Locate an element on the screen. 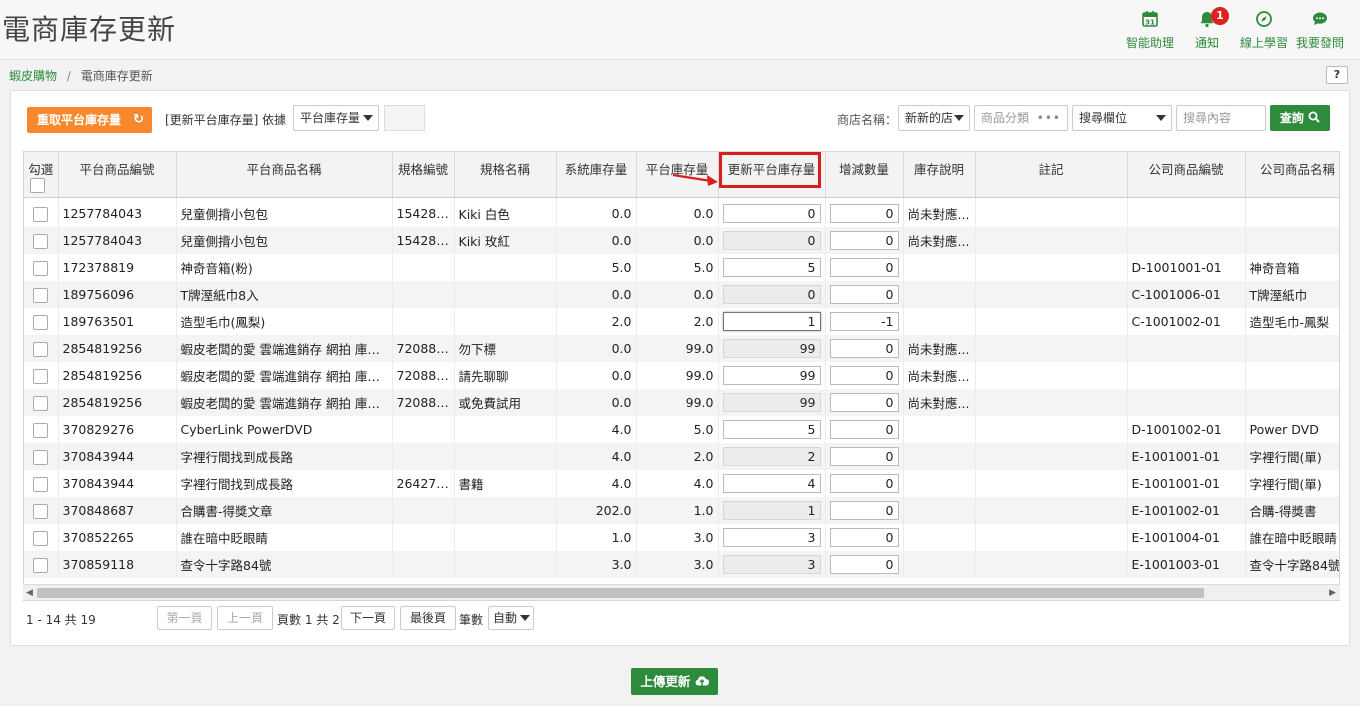  notification-button: 1 通知 is located at coordinates (1207, 29).